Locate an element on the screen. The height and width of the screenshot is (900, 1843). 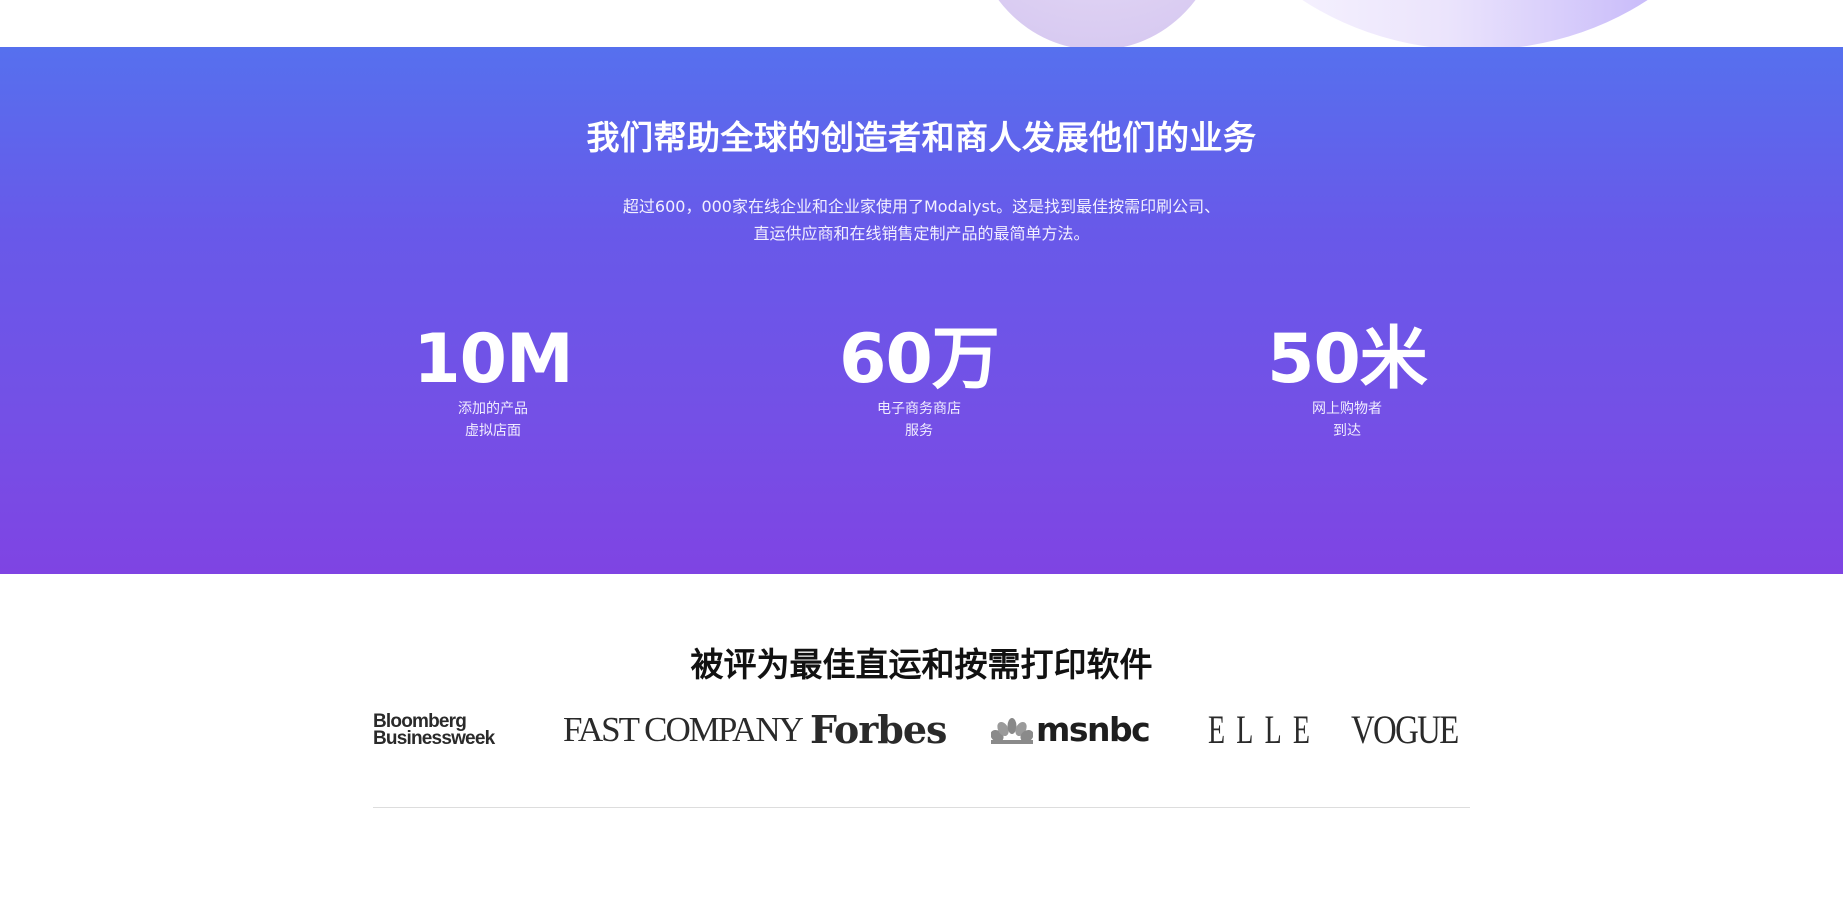
stat-label: 到达 is located at coordinates (1347, 431).